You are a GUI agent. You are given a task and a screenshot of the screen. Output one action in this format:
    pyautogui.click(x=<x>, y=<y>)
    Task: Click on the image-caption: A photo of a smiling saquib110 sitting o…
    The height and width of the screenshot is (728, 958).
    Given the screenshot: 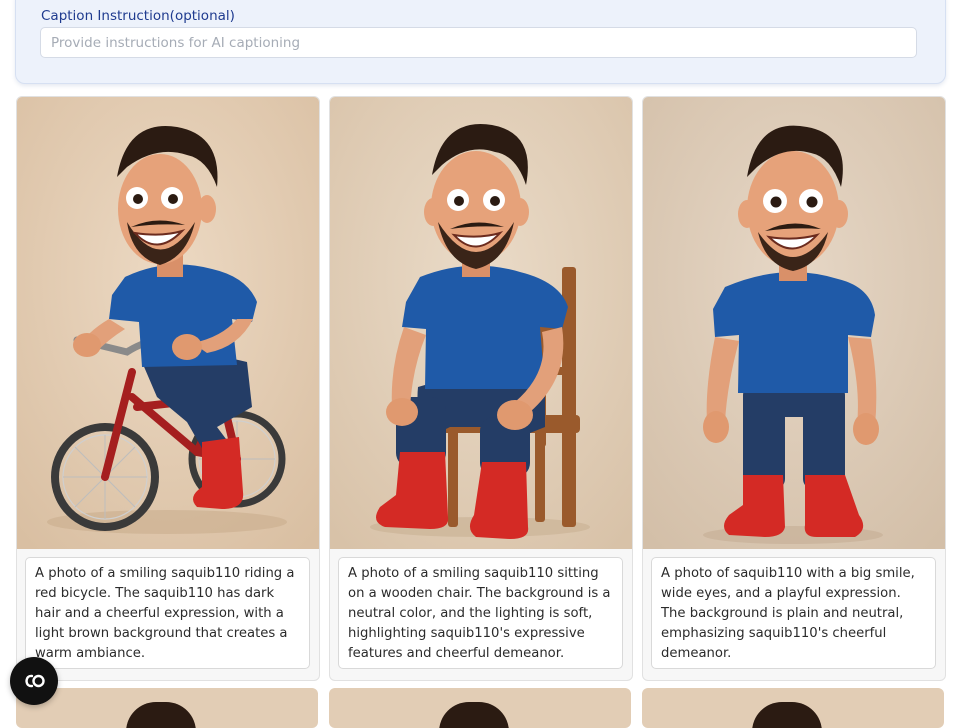 What is the action you would take?
    pyautogui.click(x=480, y=613)
    